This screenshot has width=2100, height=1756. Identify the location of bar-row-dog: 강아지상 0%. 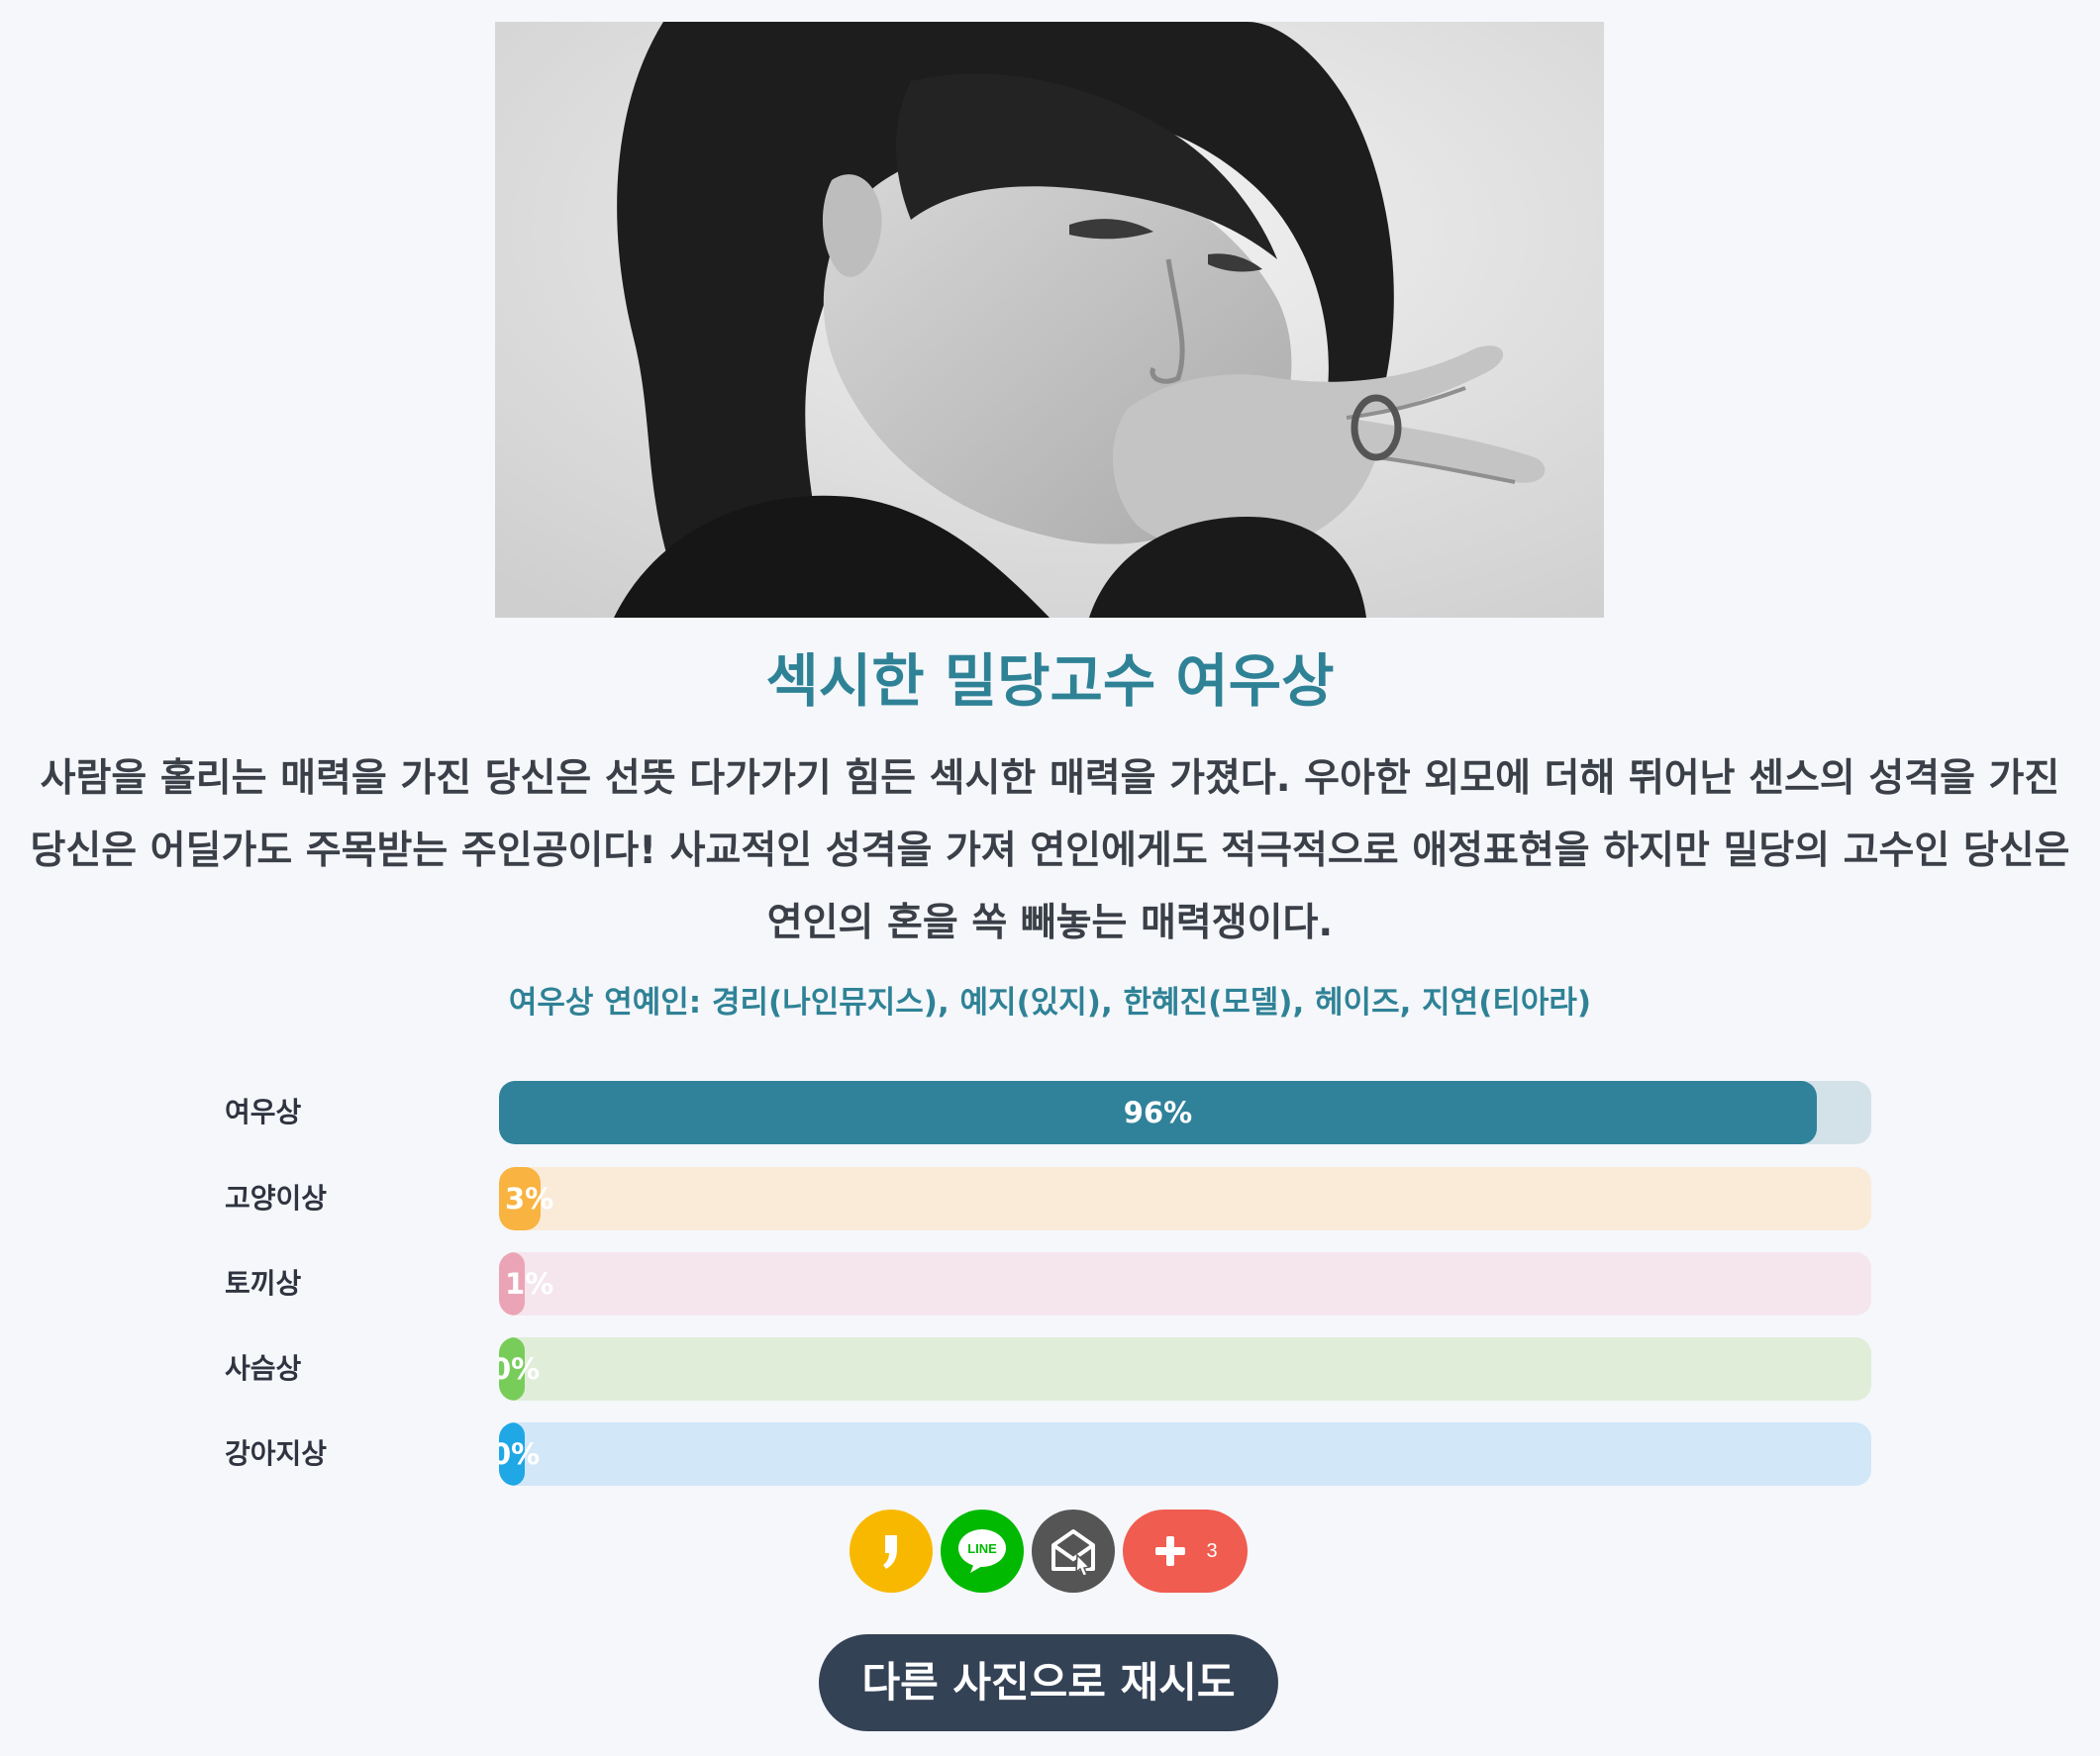
(1050, 1454).